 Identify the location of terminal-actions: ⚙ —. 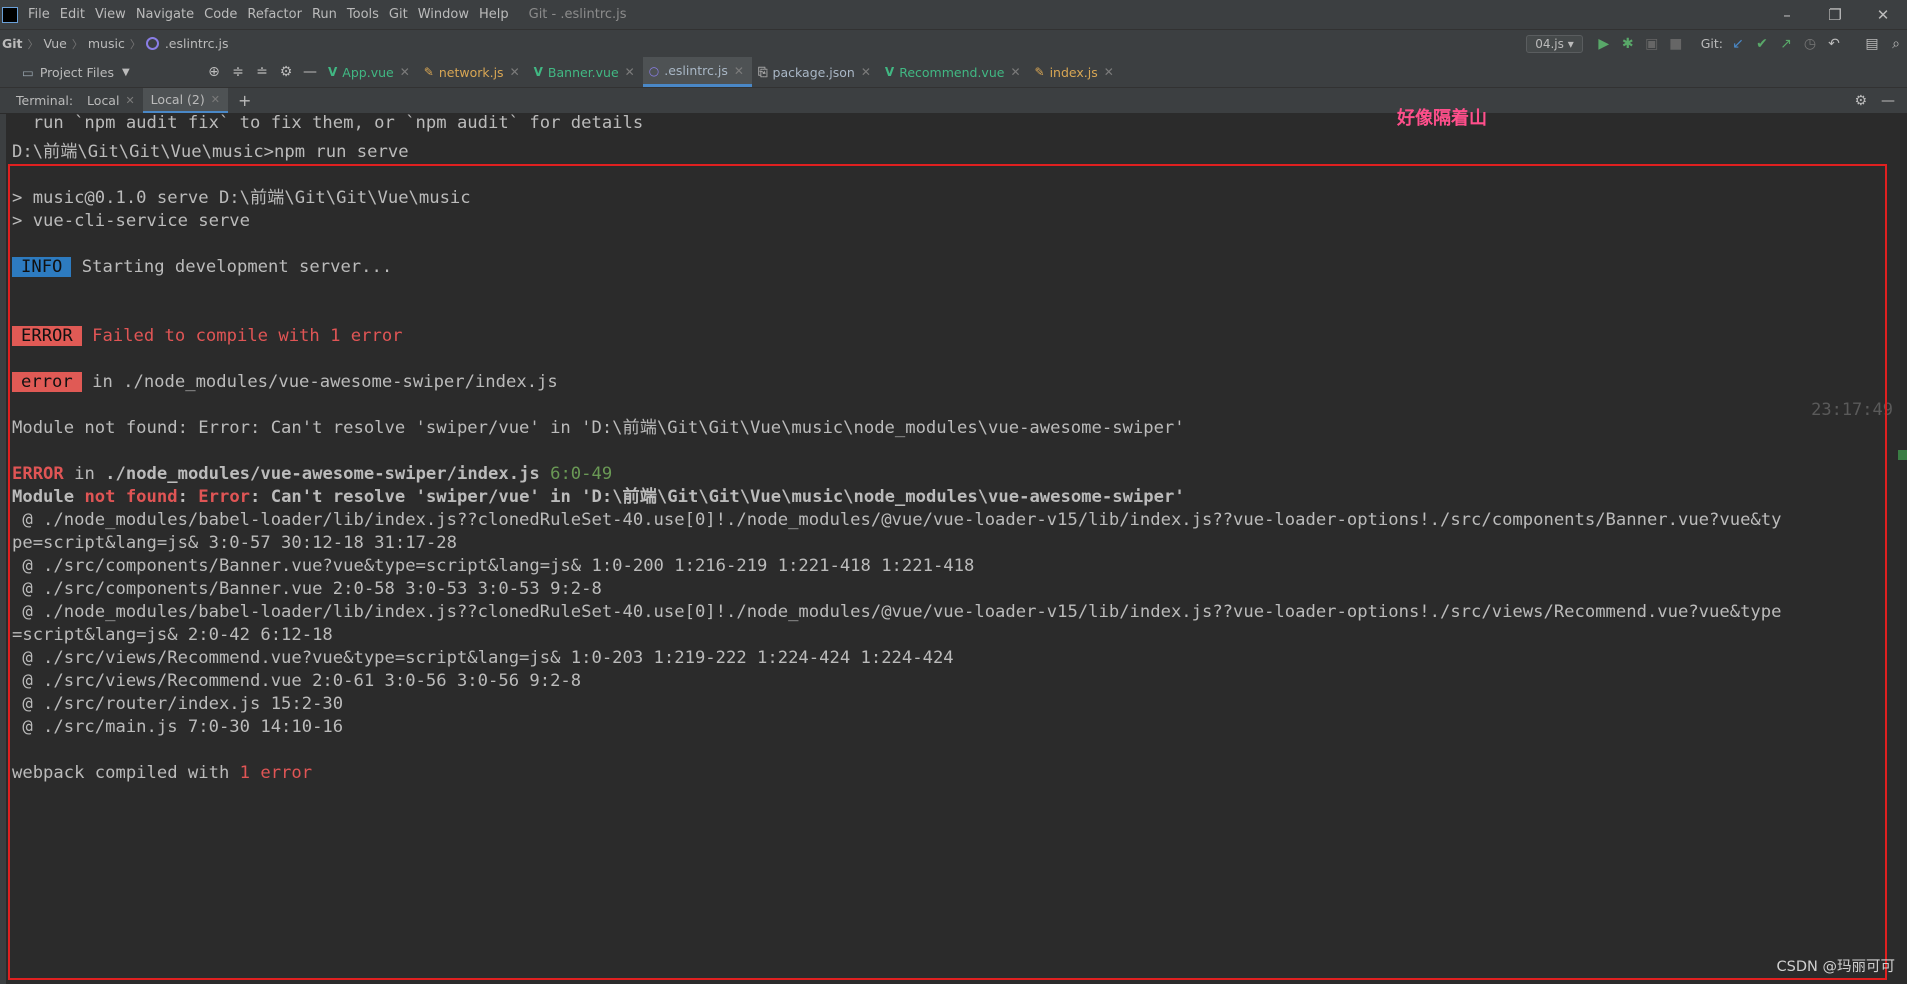
(1880, 101).